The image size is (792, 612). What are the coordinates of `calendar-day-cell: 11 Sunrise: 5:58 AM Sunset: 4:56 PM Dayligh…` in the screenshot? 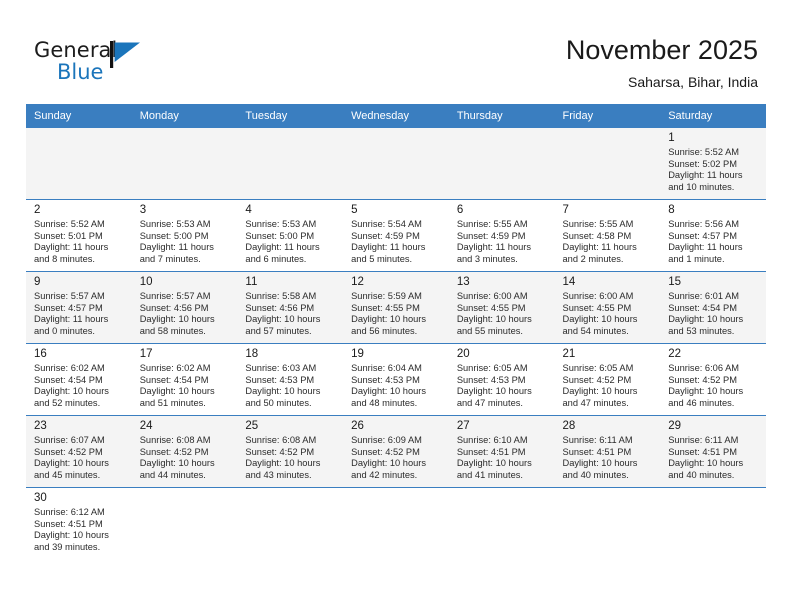 It's located at (290, 307).